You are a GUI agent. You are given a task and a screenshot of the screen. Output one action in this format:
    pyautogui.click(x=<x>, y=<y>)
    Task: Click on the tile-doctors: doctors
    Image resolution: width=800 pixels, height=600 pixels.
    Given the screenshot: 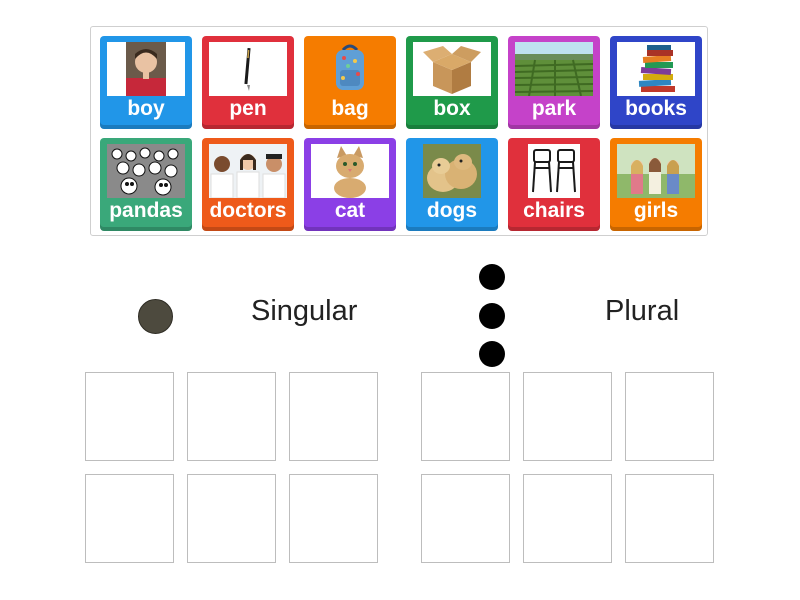 What is the action you would take?
    pyautogui.click(x=248, y=184)
    